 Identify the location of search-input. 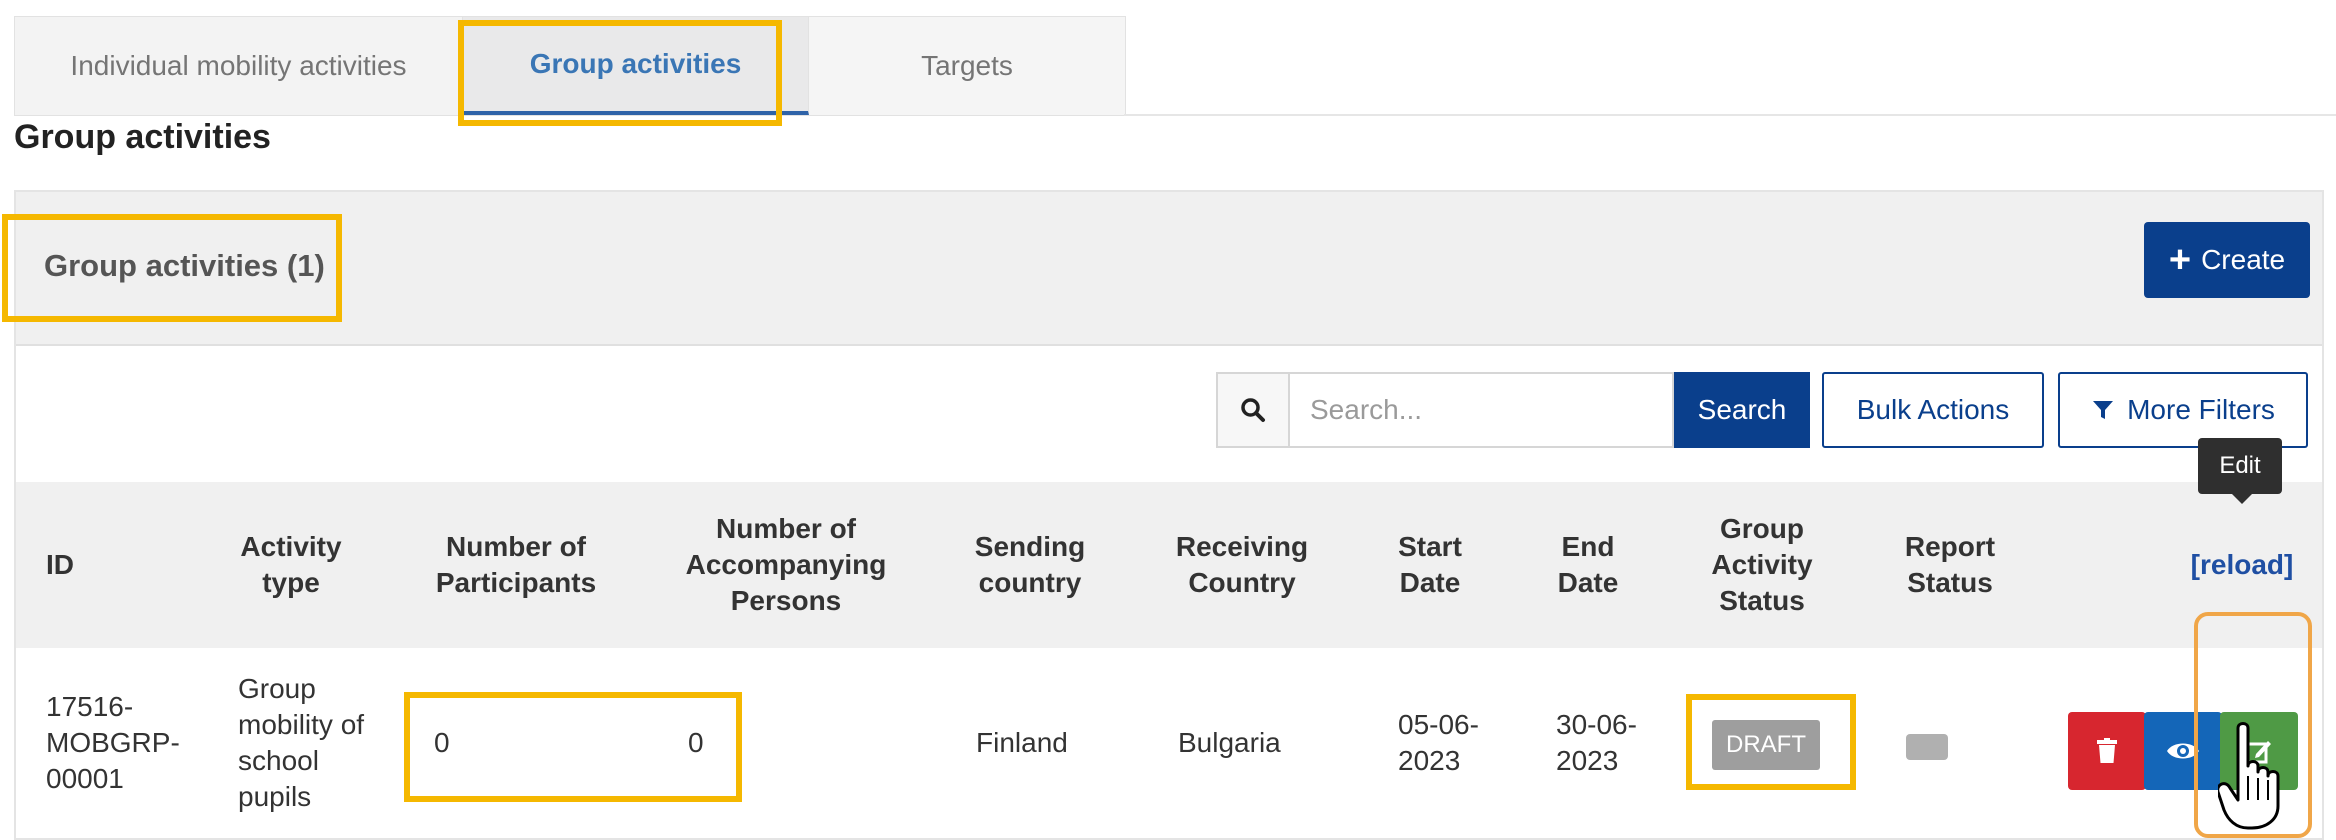
(1482, 410).